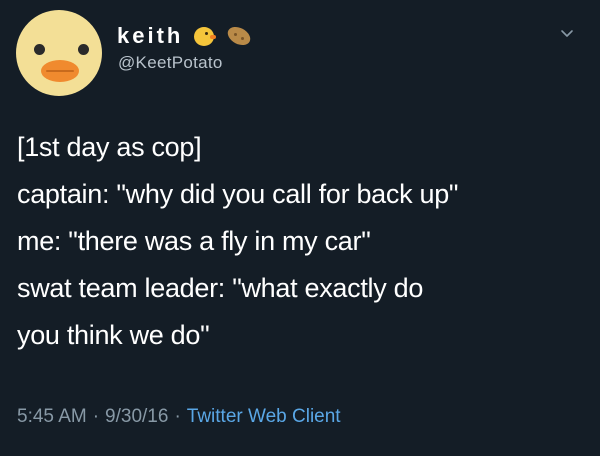 The image size is (600, 456). Describe the element at coordinates (83, 49) in the screenshot. I see `avatar-right-eye` at that location.